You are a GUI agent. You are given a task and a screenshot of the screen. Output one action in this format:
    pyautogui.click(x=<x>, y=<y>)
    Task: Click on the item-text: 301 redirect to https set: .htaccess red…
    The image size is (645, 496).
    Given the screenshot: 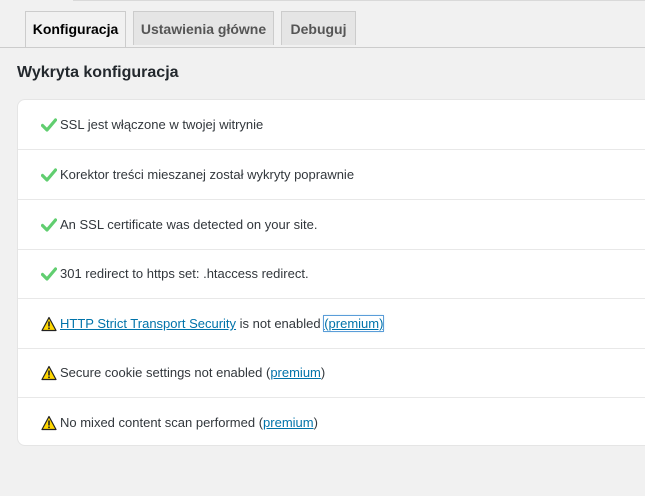 What is the action you would take?
    pyautogui.click(x=184, y=273)
    